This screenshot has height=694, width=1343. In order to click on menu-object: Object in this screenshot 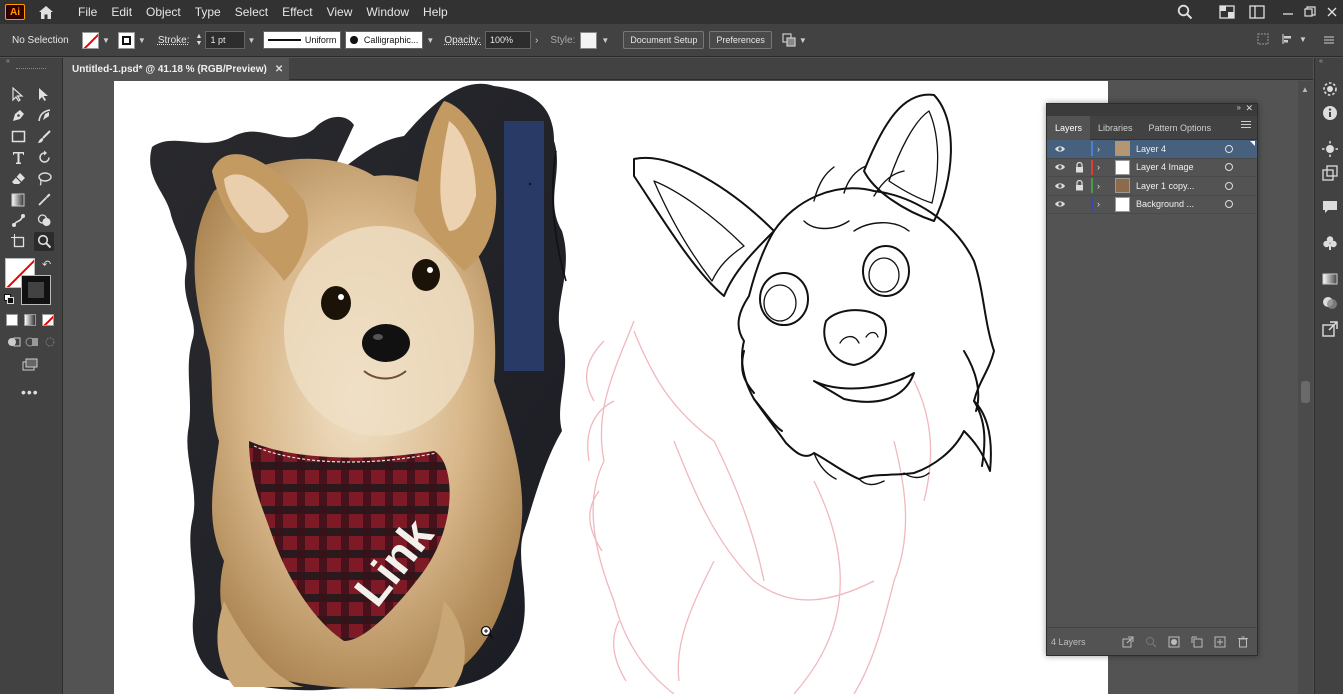, I will do `click(163, 12)`.